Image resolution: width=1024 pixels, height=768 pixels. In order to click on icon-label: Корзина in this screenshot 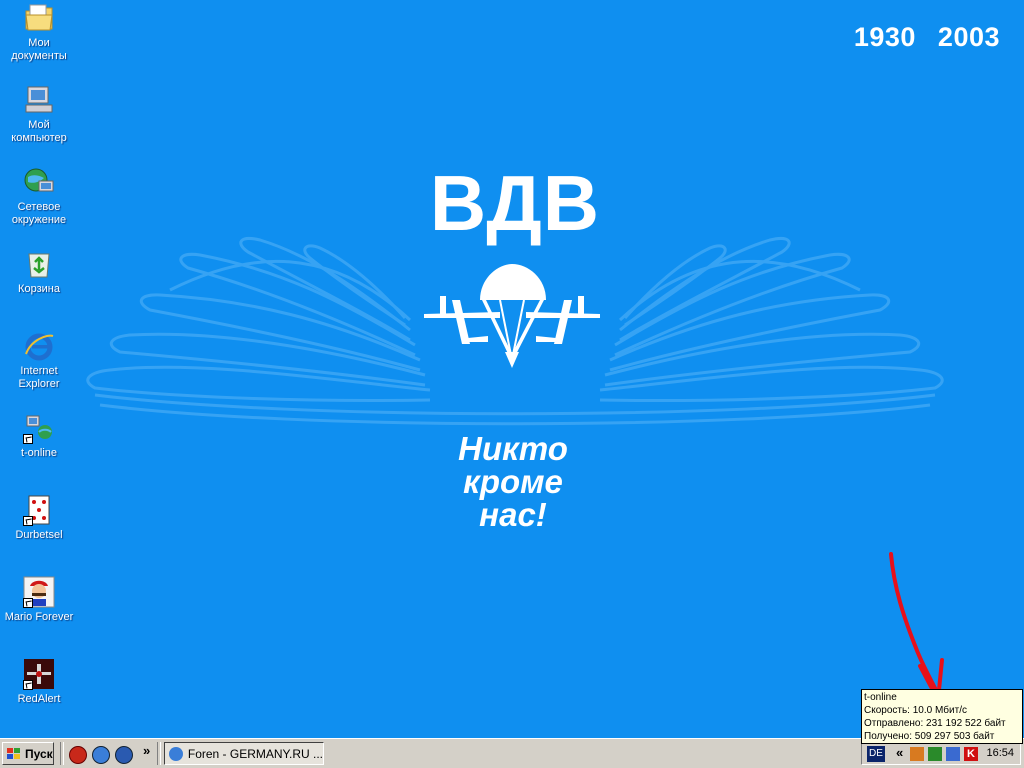, I will do `click(39, 289)`.